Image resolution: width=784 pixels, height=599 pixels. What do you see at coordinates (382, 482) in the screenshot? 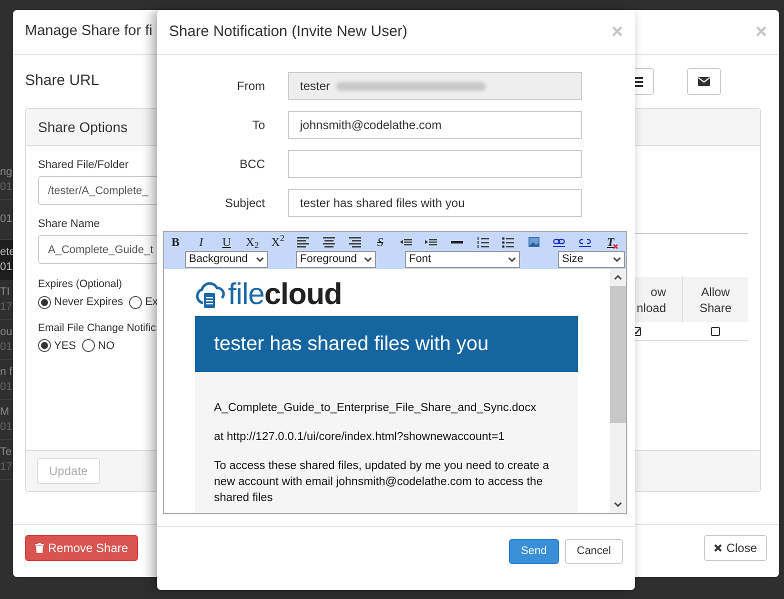
I see `email-paragraph: To access these shared files, updated by me you need to create a new account with email johnsmith@codelathe.com to access the shared files` at bounding box center [382, 482].